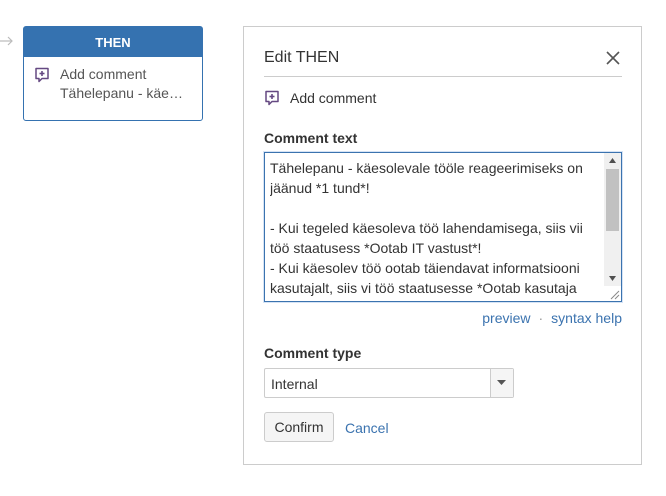 The width and height of the screenshot is (666, 496). I want to click on comment-type-select: Internal, so click(389, 383).